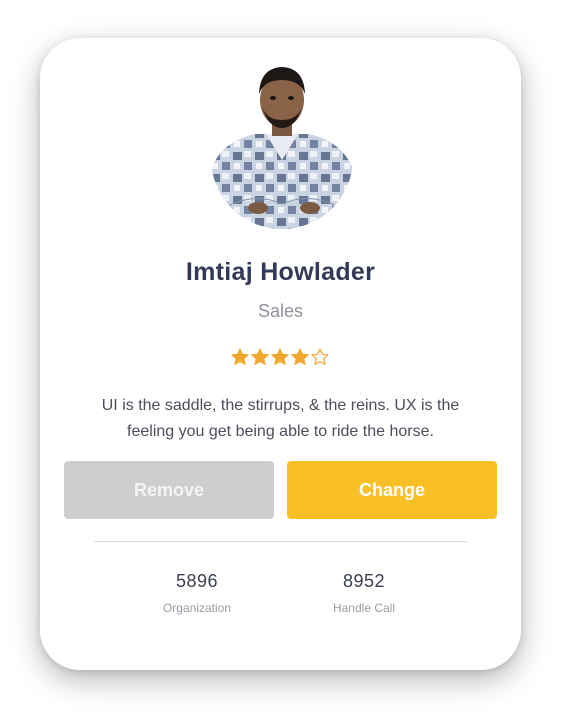 This screenshot has height=712, width=561. What do you see at coordinates (320, 356) in the screenshot?
I see `star-outline-icon` at bounding box center [320, 356].